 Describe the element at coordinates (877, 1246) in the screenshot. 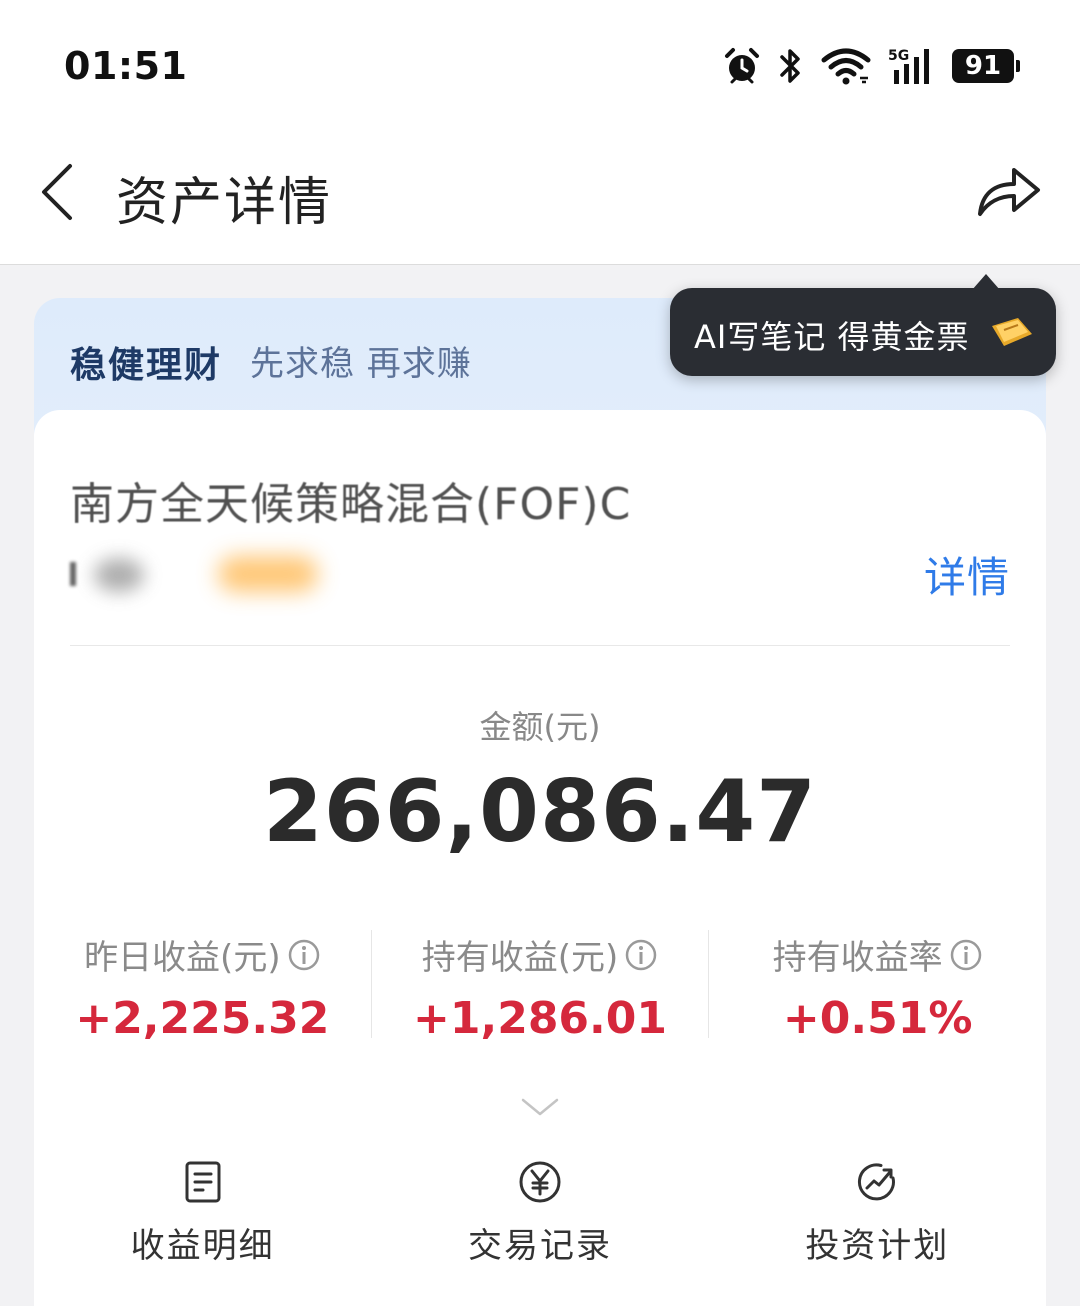

I see `action-label: 投资计划` at that location.